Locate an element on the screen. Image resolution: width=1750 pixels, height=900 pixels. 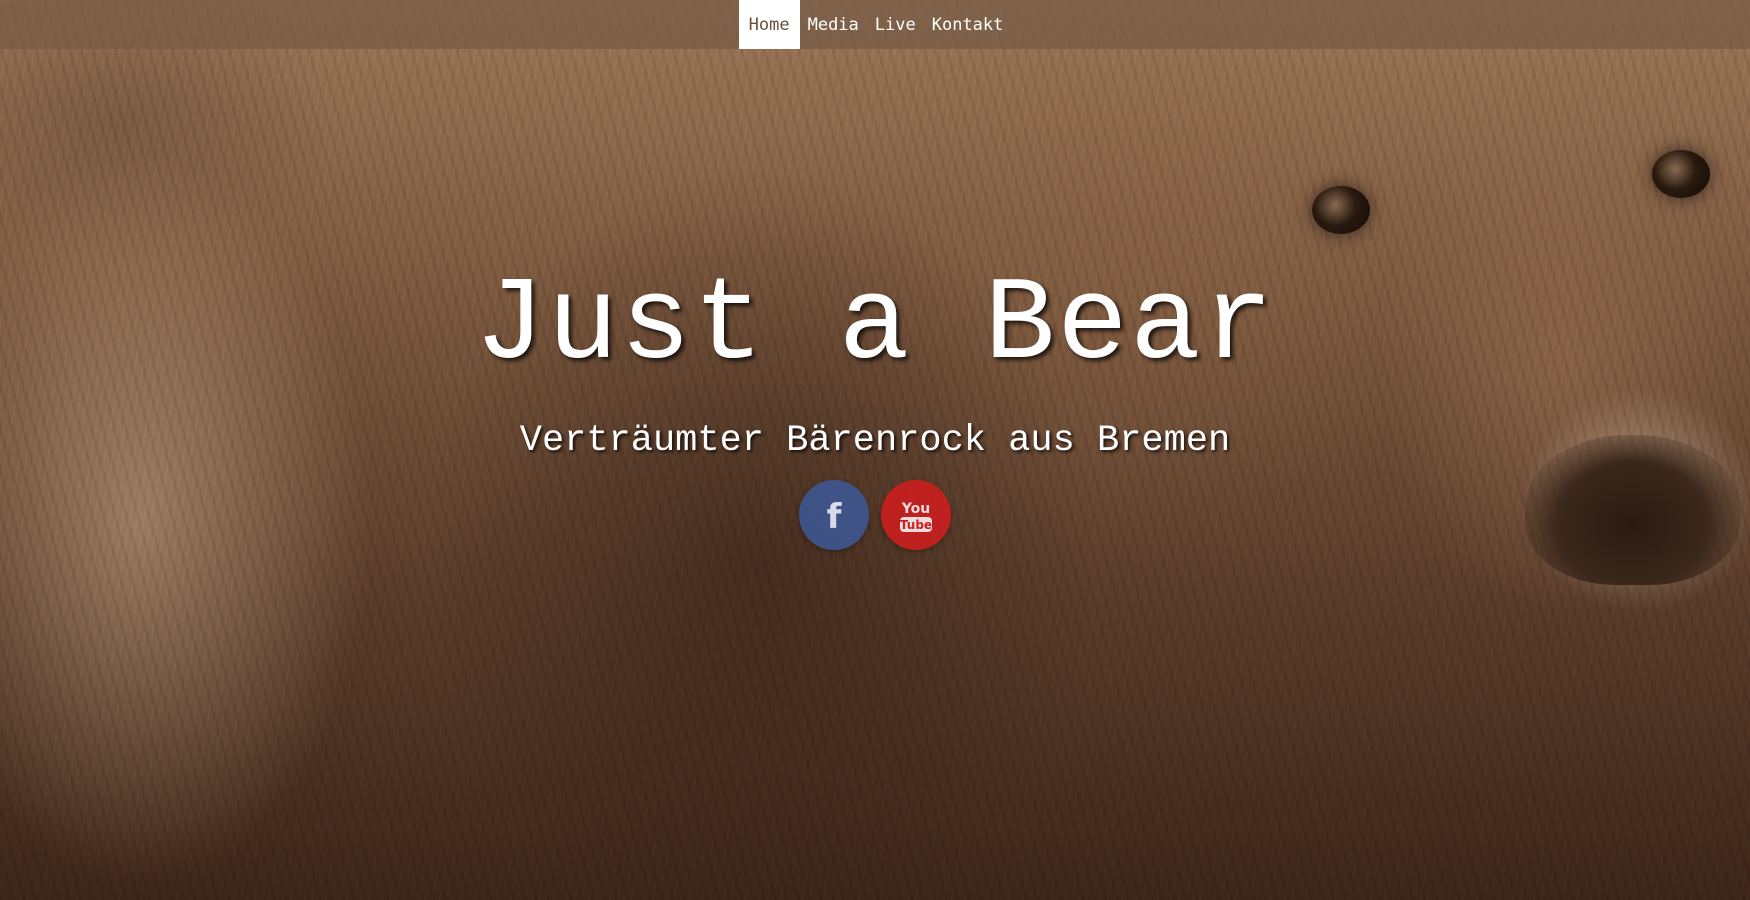
facebook-icon: f is located at coordinates (835, 517).